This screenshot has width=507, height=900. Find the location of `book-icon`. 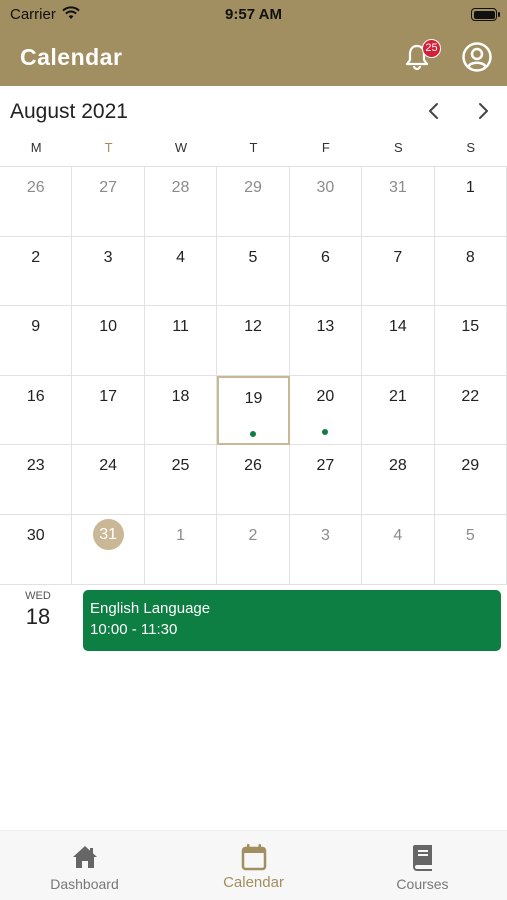

book-icon is located at coordinates (422, 858).